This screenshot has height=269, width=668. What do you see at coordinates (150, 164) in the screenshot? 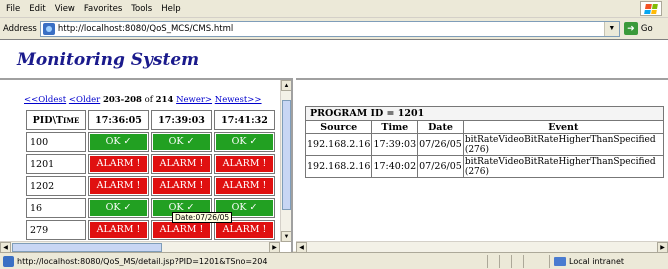
I see `table-row: 1201 ALARM ! ALARM ! ALARM !` at bounding box center [150, 164].